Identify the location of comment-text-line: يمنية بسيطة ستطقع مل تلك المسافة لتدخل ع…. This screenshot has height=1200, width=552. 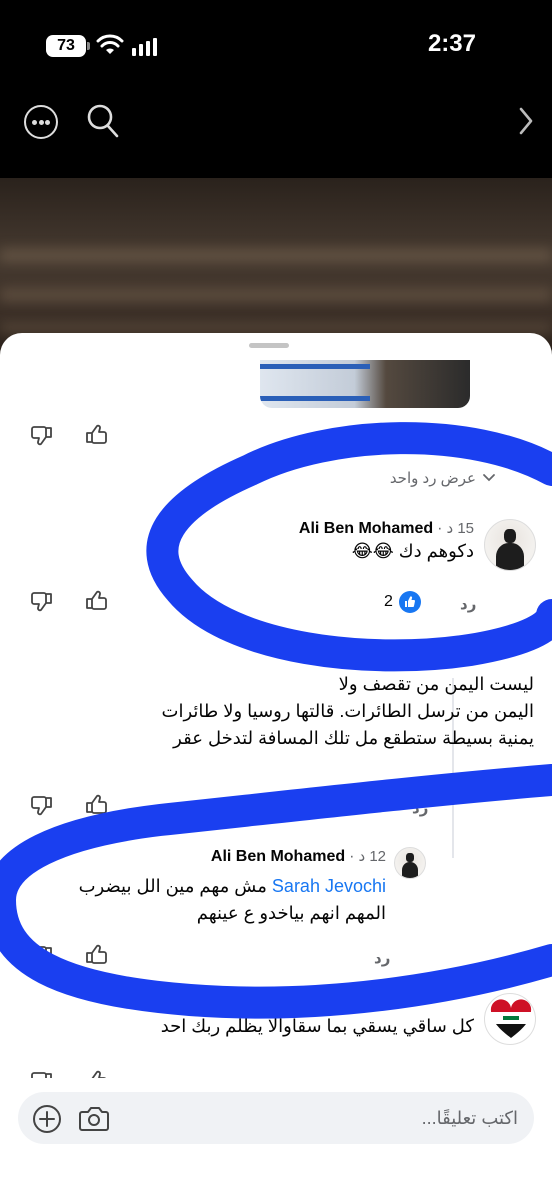
(353, 738).